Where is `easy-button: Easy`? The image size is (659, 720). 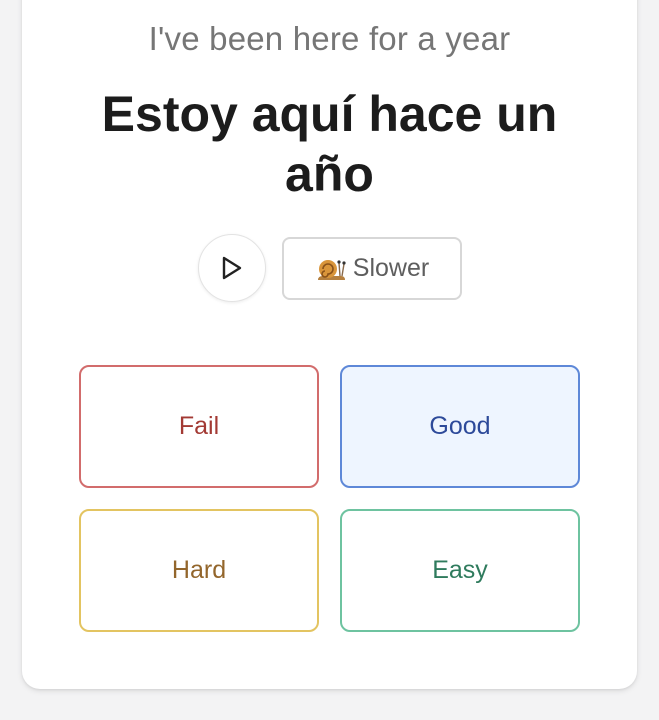 easy-button: Easy is located at coordinates (460, 570).